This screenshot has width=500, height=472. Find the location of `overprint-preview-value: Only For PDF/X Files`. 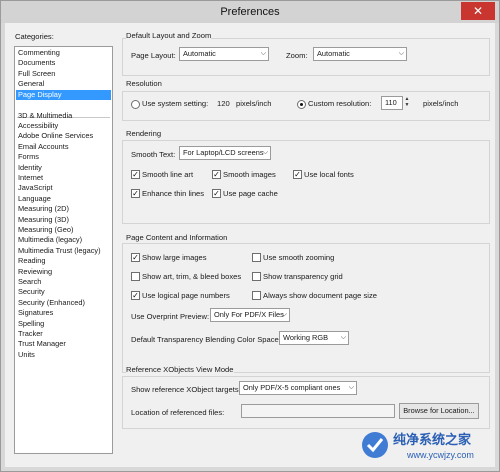

overprint-preview-value: Only For PDF/X Files is located at coordinates (249, 314).